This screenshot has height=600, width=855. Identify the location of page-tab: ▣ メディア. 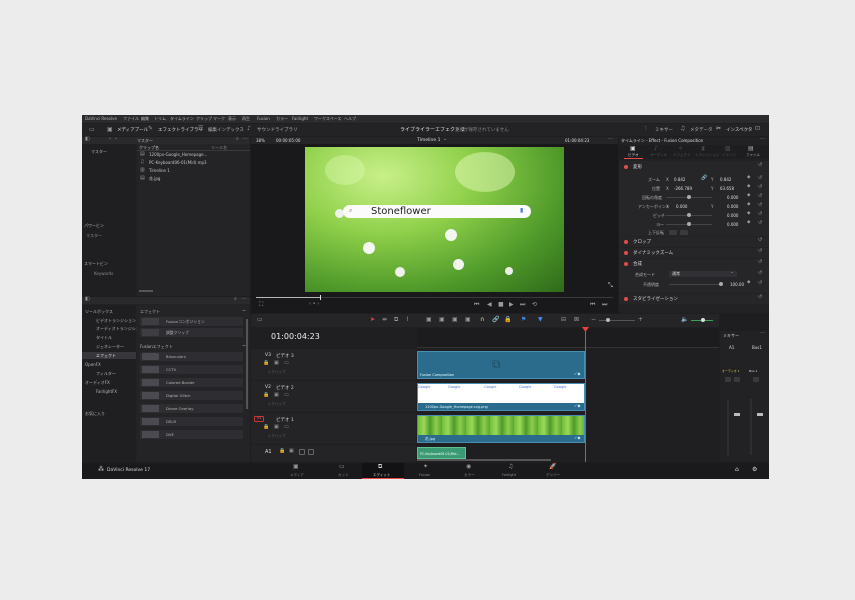
(297, 471).